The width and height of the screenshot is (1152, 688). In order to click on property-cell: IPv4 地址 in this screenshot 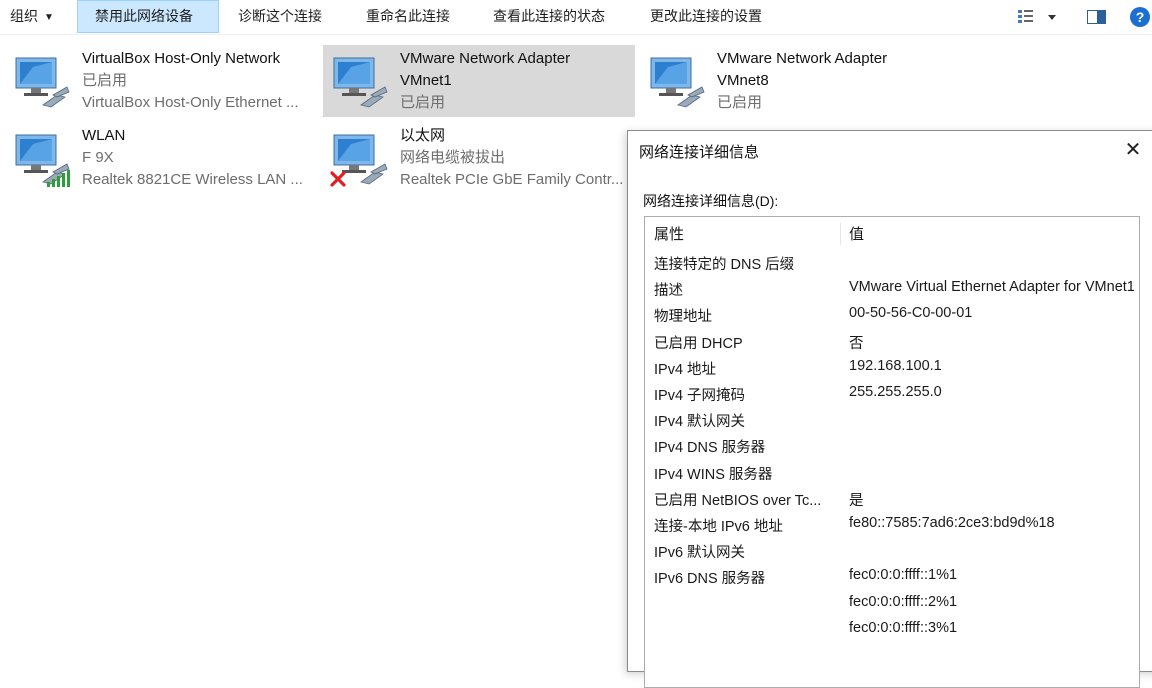, I will do `click(685, 369)`.